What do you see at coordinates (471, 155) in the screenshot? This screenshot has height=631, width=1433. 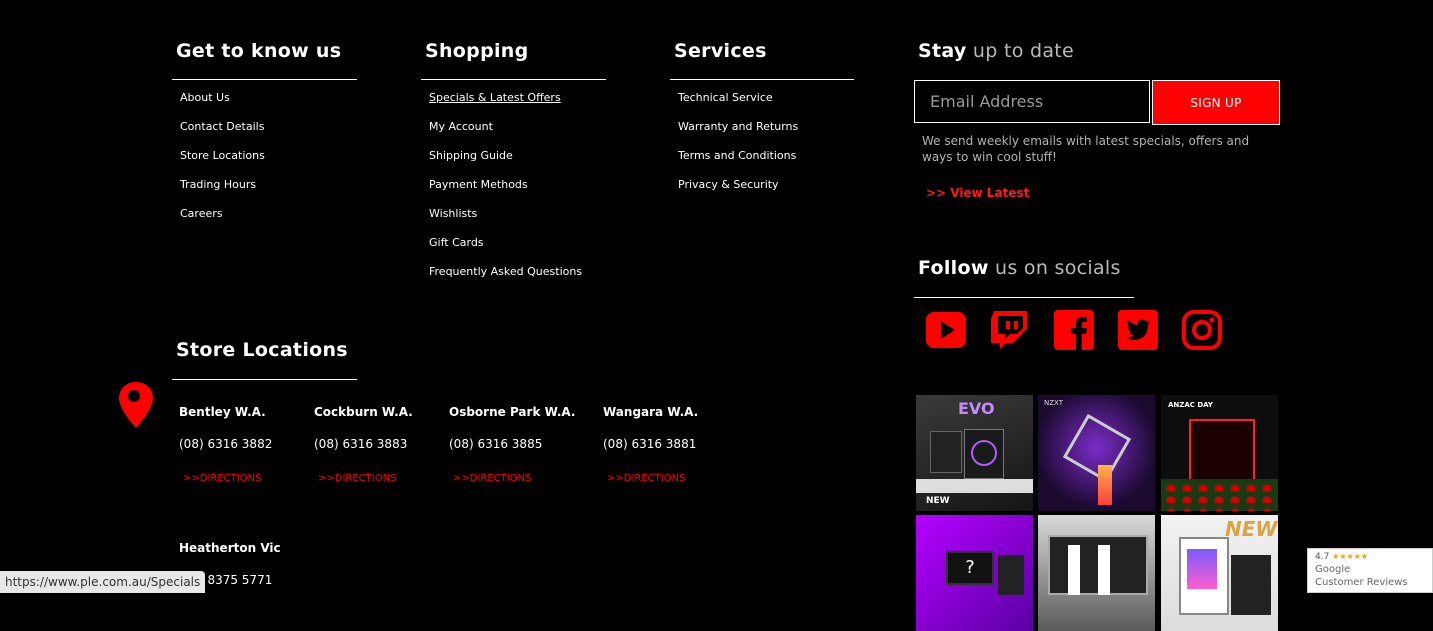 I see `shipping-guide-link: Shipping Guide` at bounding box center [471, 155].